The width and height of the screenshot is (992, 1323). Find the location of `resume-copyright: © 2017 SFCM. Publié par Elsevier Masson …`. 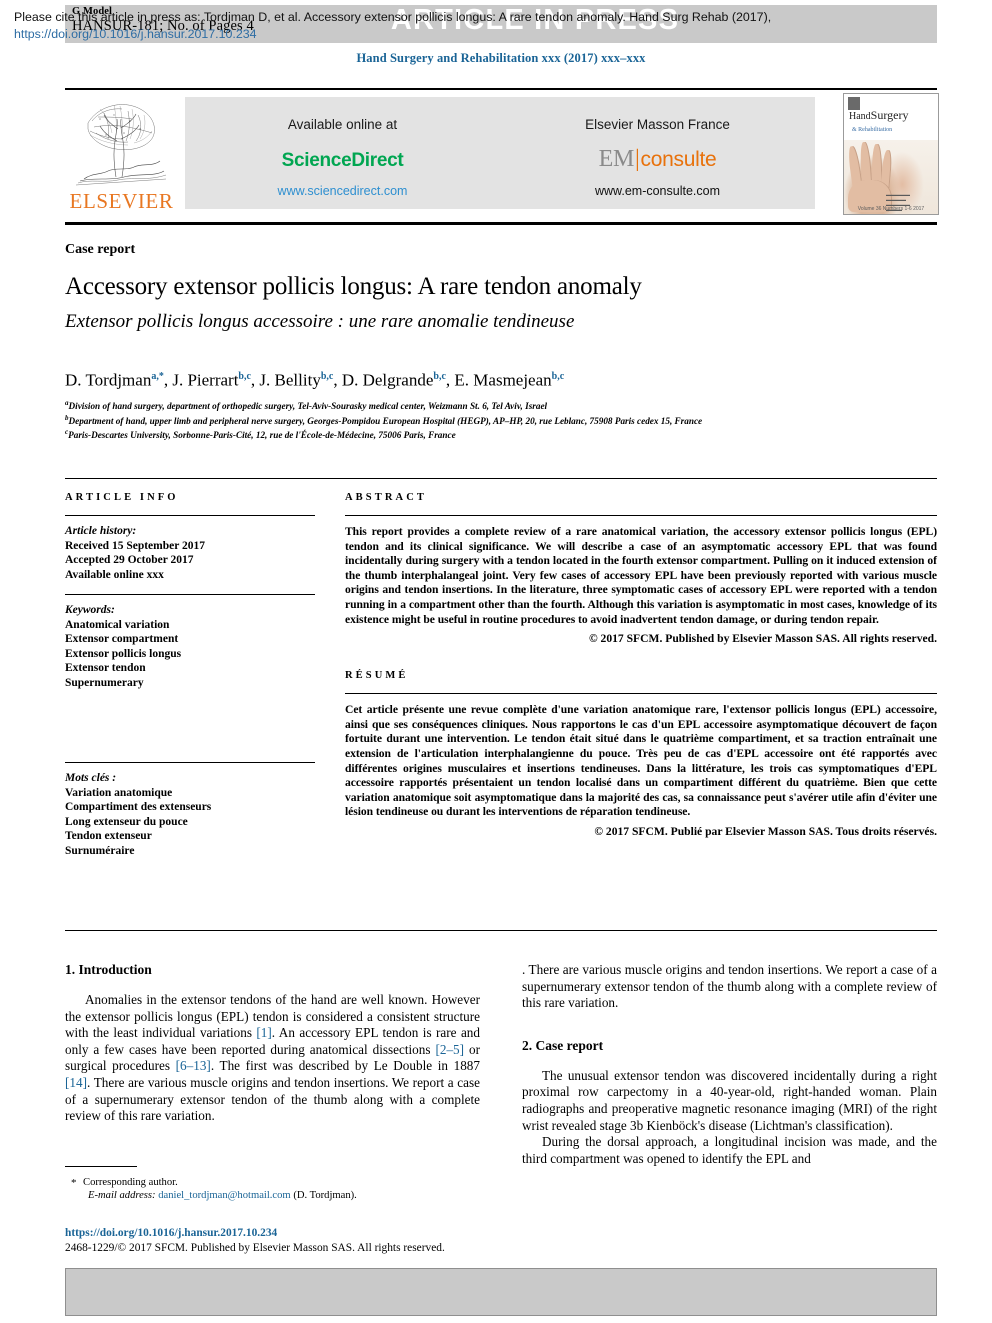

resume-copyright: © 2017 SFCM. Publié par Elsevier Masson … is located at coordinates (765, 831).